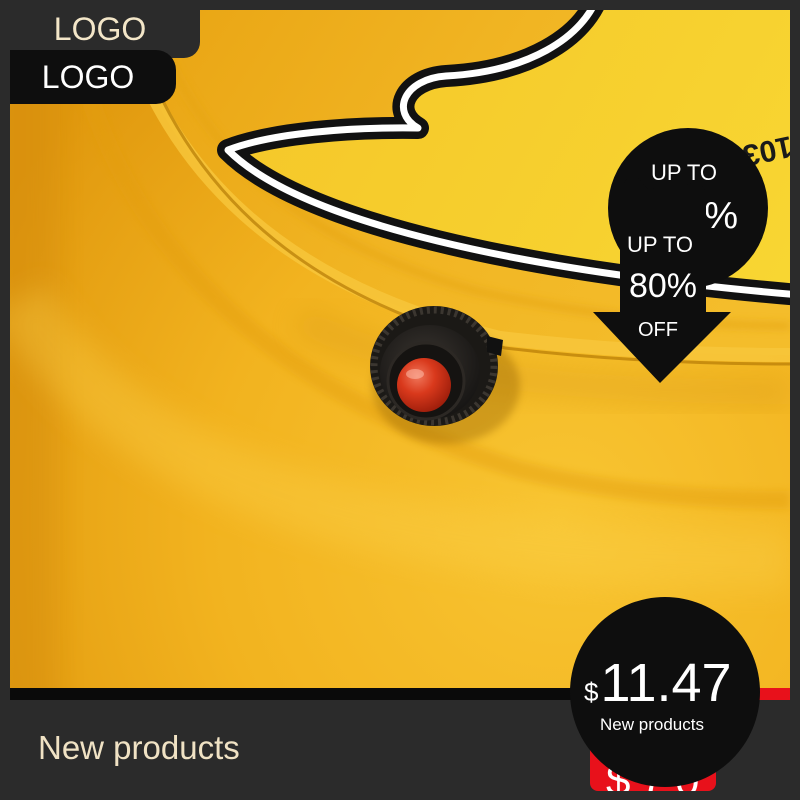 The image size is (800, 800). What do you see at coordinates (660, 244) in the screenshot?
I see `discount-arrow-line1: UP TO` at bounding box center [660, 244].